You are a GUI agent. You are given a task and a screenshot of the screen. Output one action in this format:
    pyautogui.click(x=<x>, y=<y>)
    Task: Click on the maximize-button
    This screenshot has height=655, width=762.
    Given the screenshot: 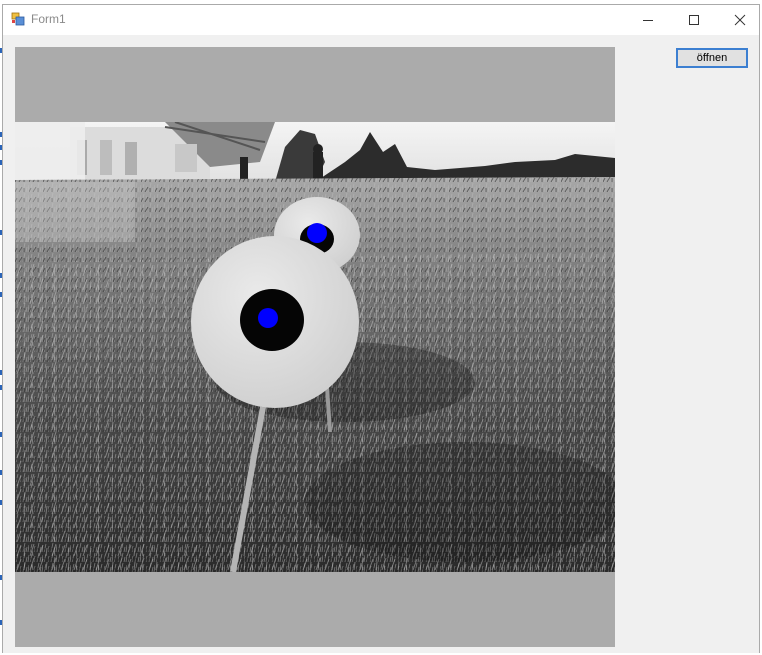 What is the action you would take?
    pyautogui.click(x=694, y=20)
    